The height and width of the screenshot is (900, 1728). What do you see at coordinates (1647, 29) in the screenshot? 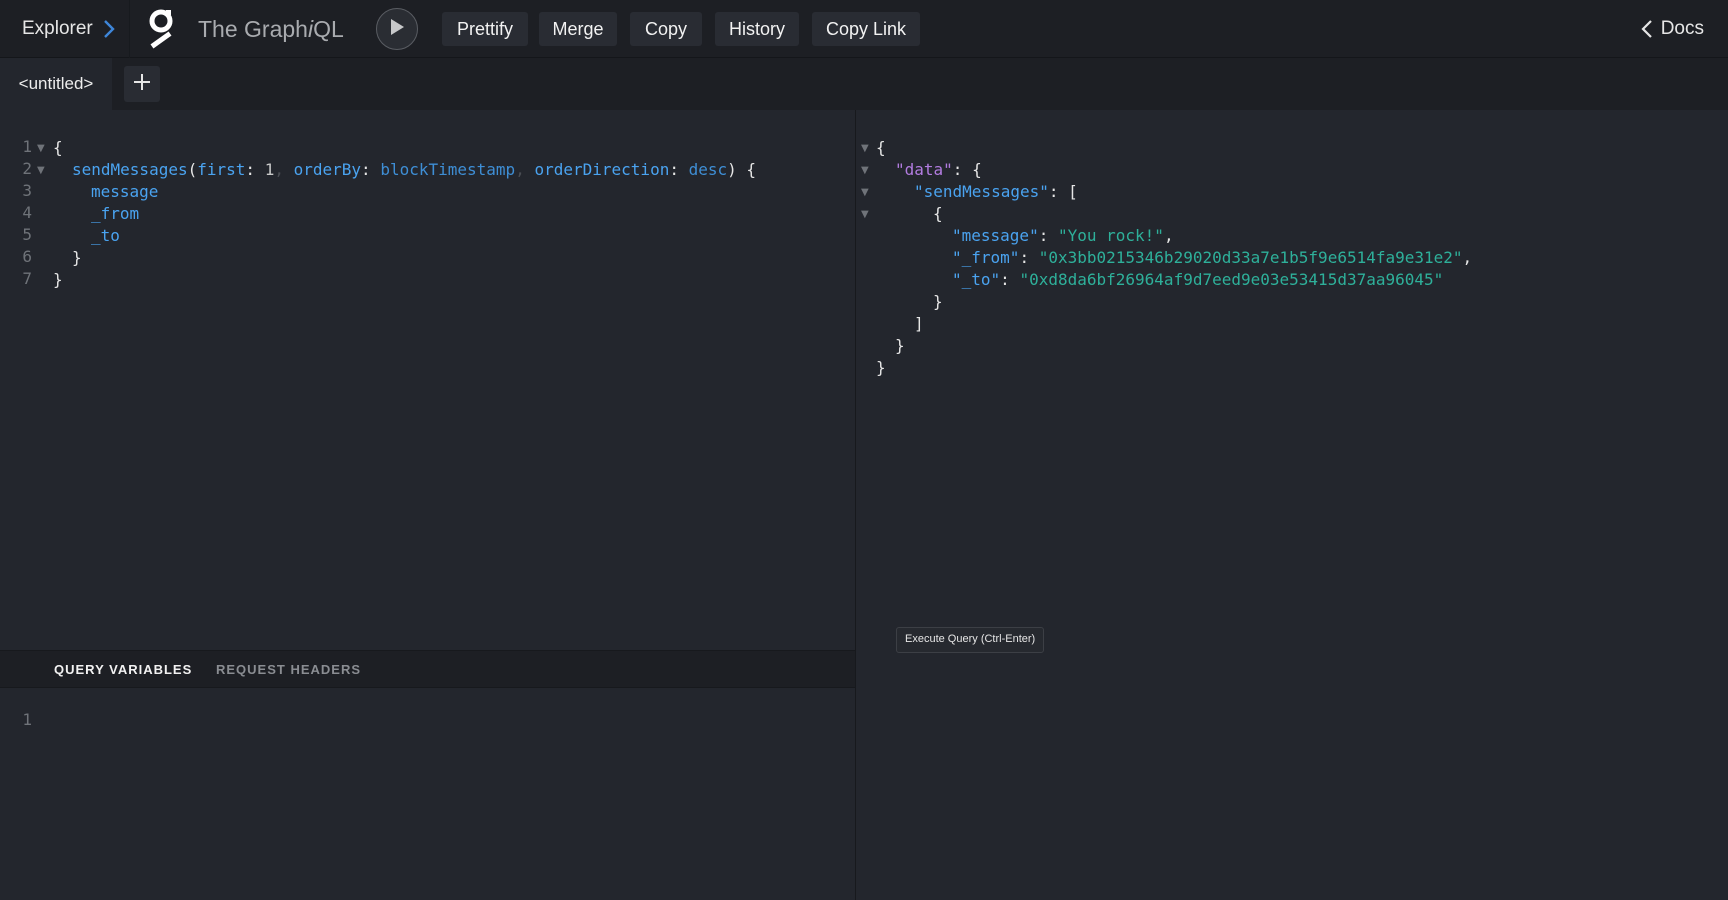
I see `chevron-left-icon` at bounding box center [1647, 29].